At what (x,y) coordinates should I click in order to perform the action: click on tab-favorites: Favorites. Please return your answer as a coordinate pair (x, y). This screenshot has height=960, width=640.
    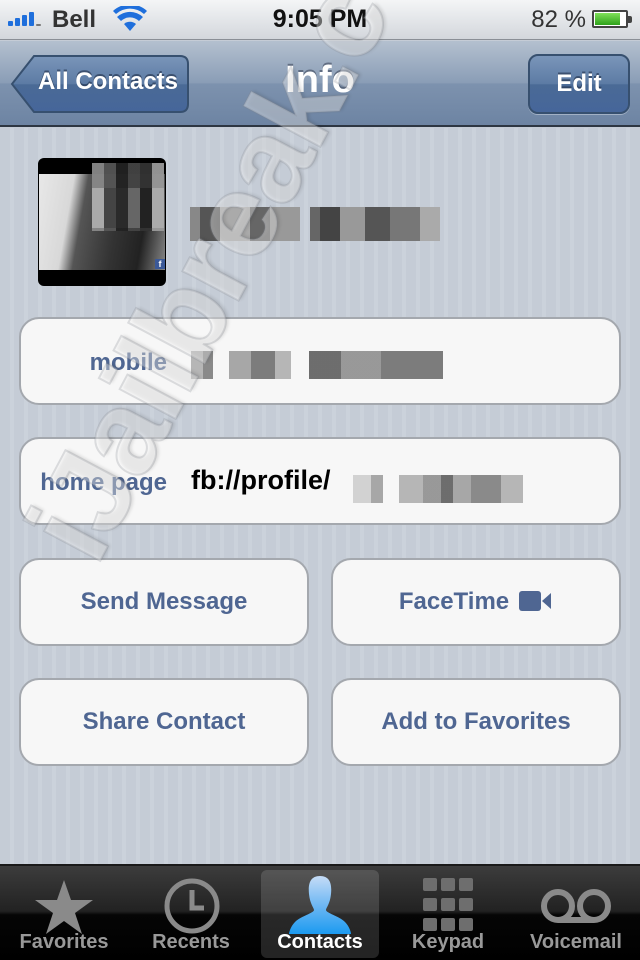
    Looking at the image, I should click on (64, 914).